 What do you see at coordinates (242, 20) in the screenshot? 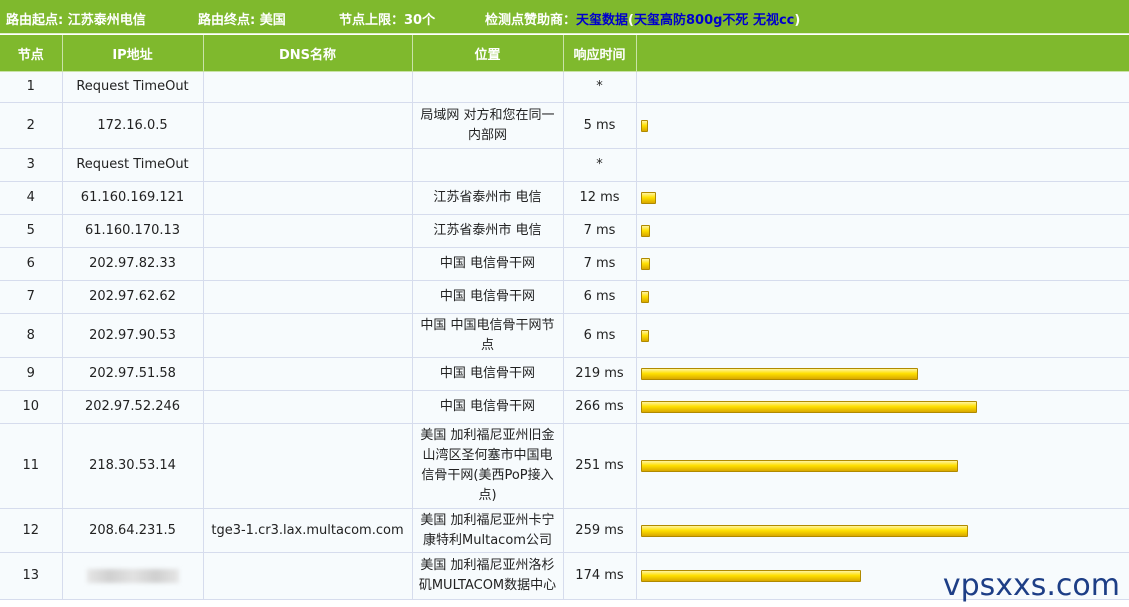
I see `route-destination: 路由终点: 美国` at bounding box center [242, 20].